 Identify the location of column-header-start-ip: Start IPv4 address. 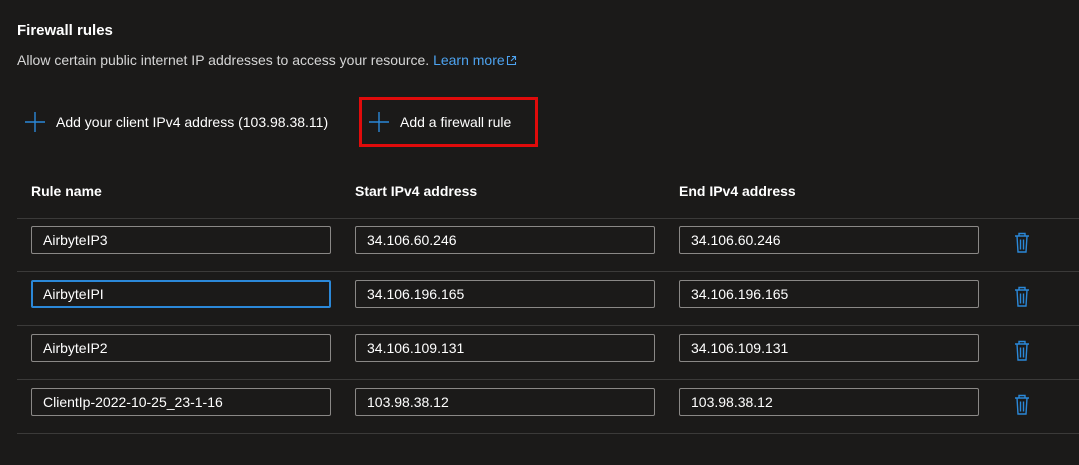
(416, 191).